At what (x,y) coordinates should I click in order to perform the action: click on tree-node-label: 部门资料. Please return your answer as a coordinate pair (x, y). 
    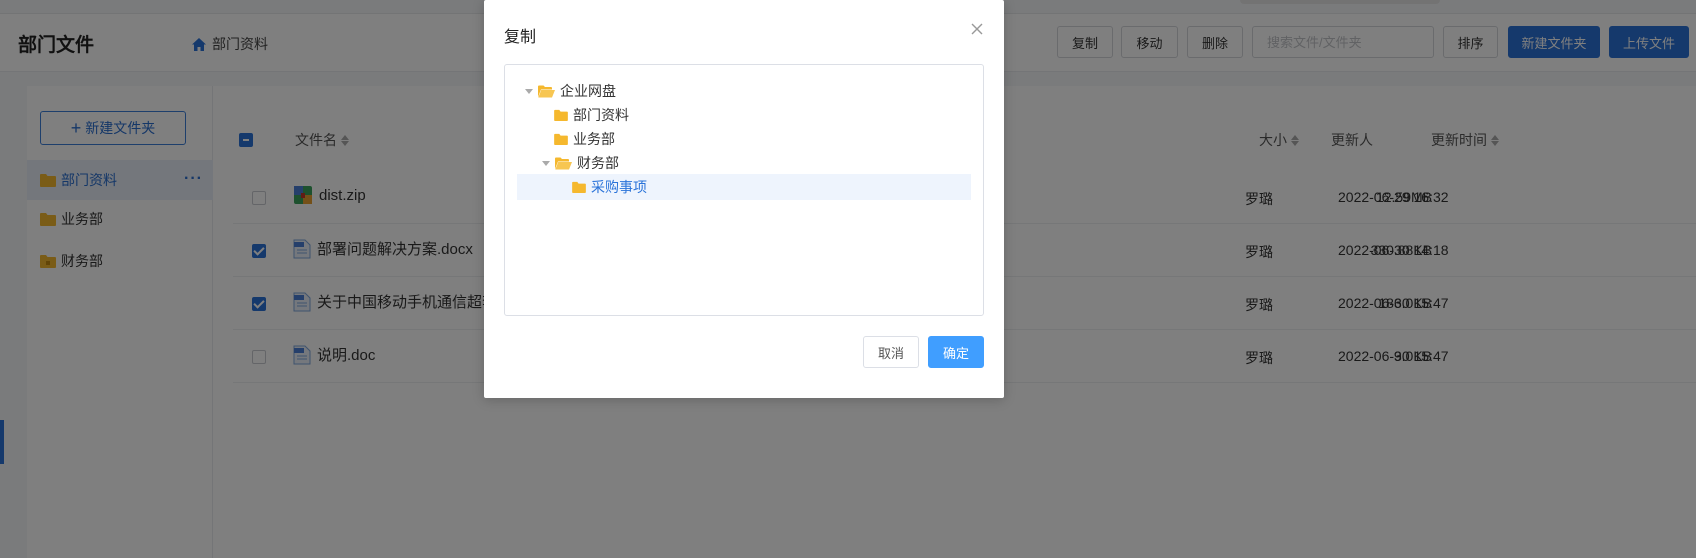
    Looking at the image, I should click on (601, 115).